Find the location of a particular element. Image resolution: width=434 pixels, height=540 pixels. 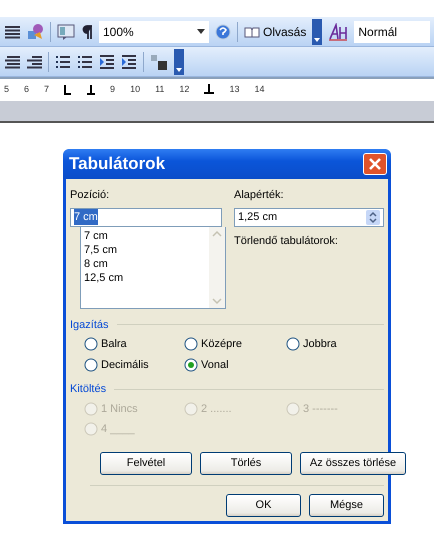

list-item: 7,5 cm is located at coordinates (145, 249).